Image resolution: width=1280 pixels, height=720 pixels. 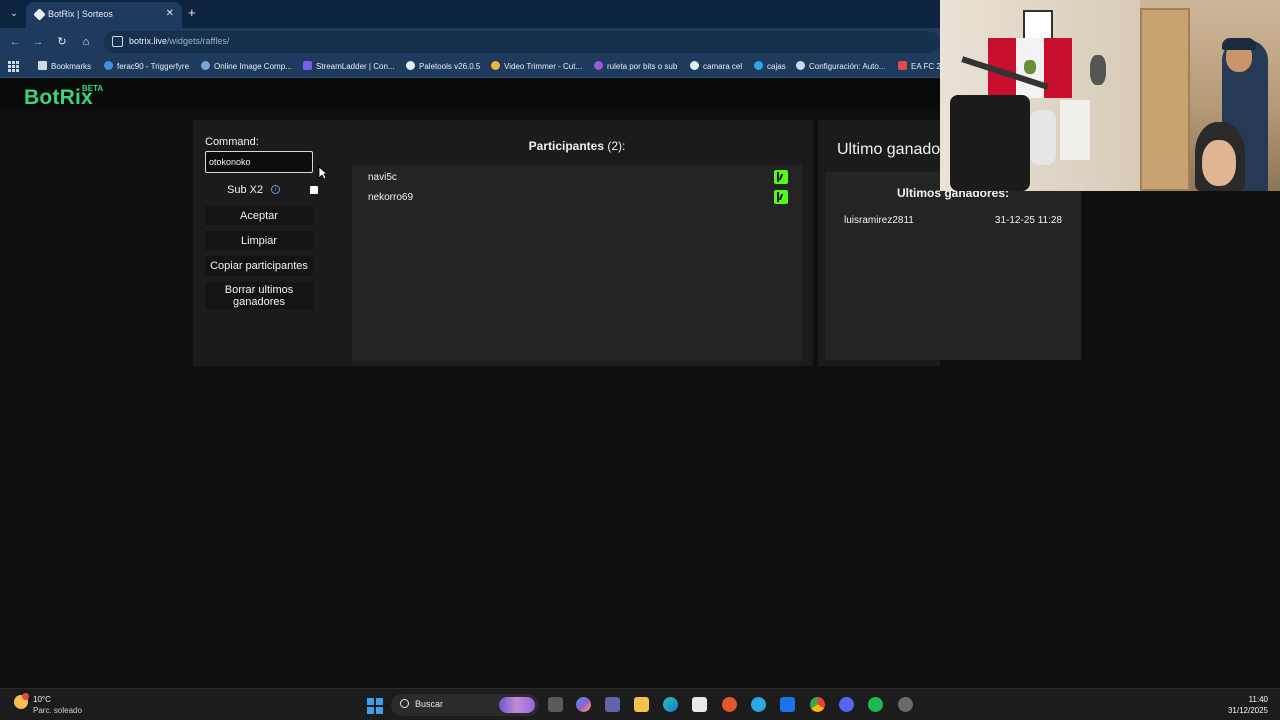 I want to click on last-winners-box, so click(x=953, y=266).